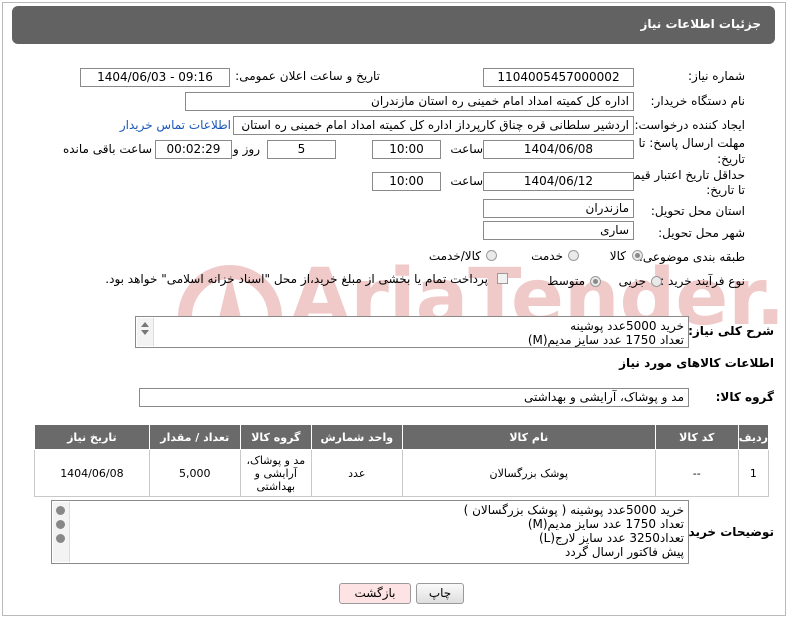 Image resolution: width=788 pixels, height=619 pixels. I want to click on col-header-row: ردیف, so click(753, 437).